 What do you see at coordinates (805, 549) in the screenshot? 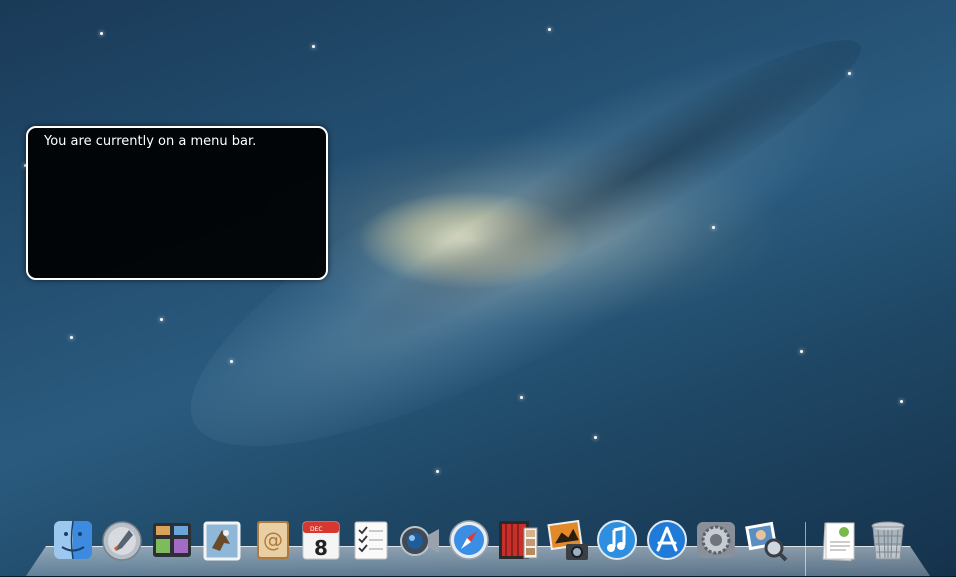
I see `dock-separator` at bounding box center [805, 549].